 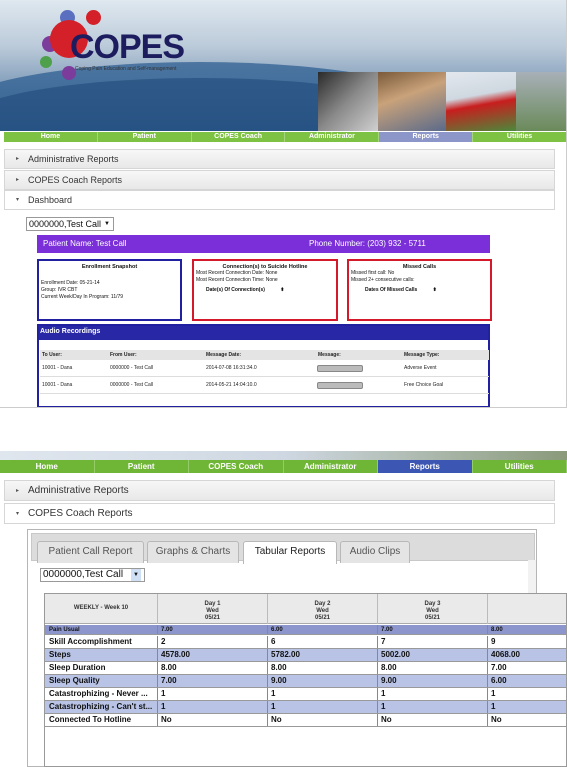 What do you see at coordinates (526, 609) in the screenshot?
I see `day-header-partial` at bounding box center [526, 609].